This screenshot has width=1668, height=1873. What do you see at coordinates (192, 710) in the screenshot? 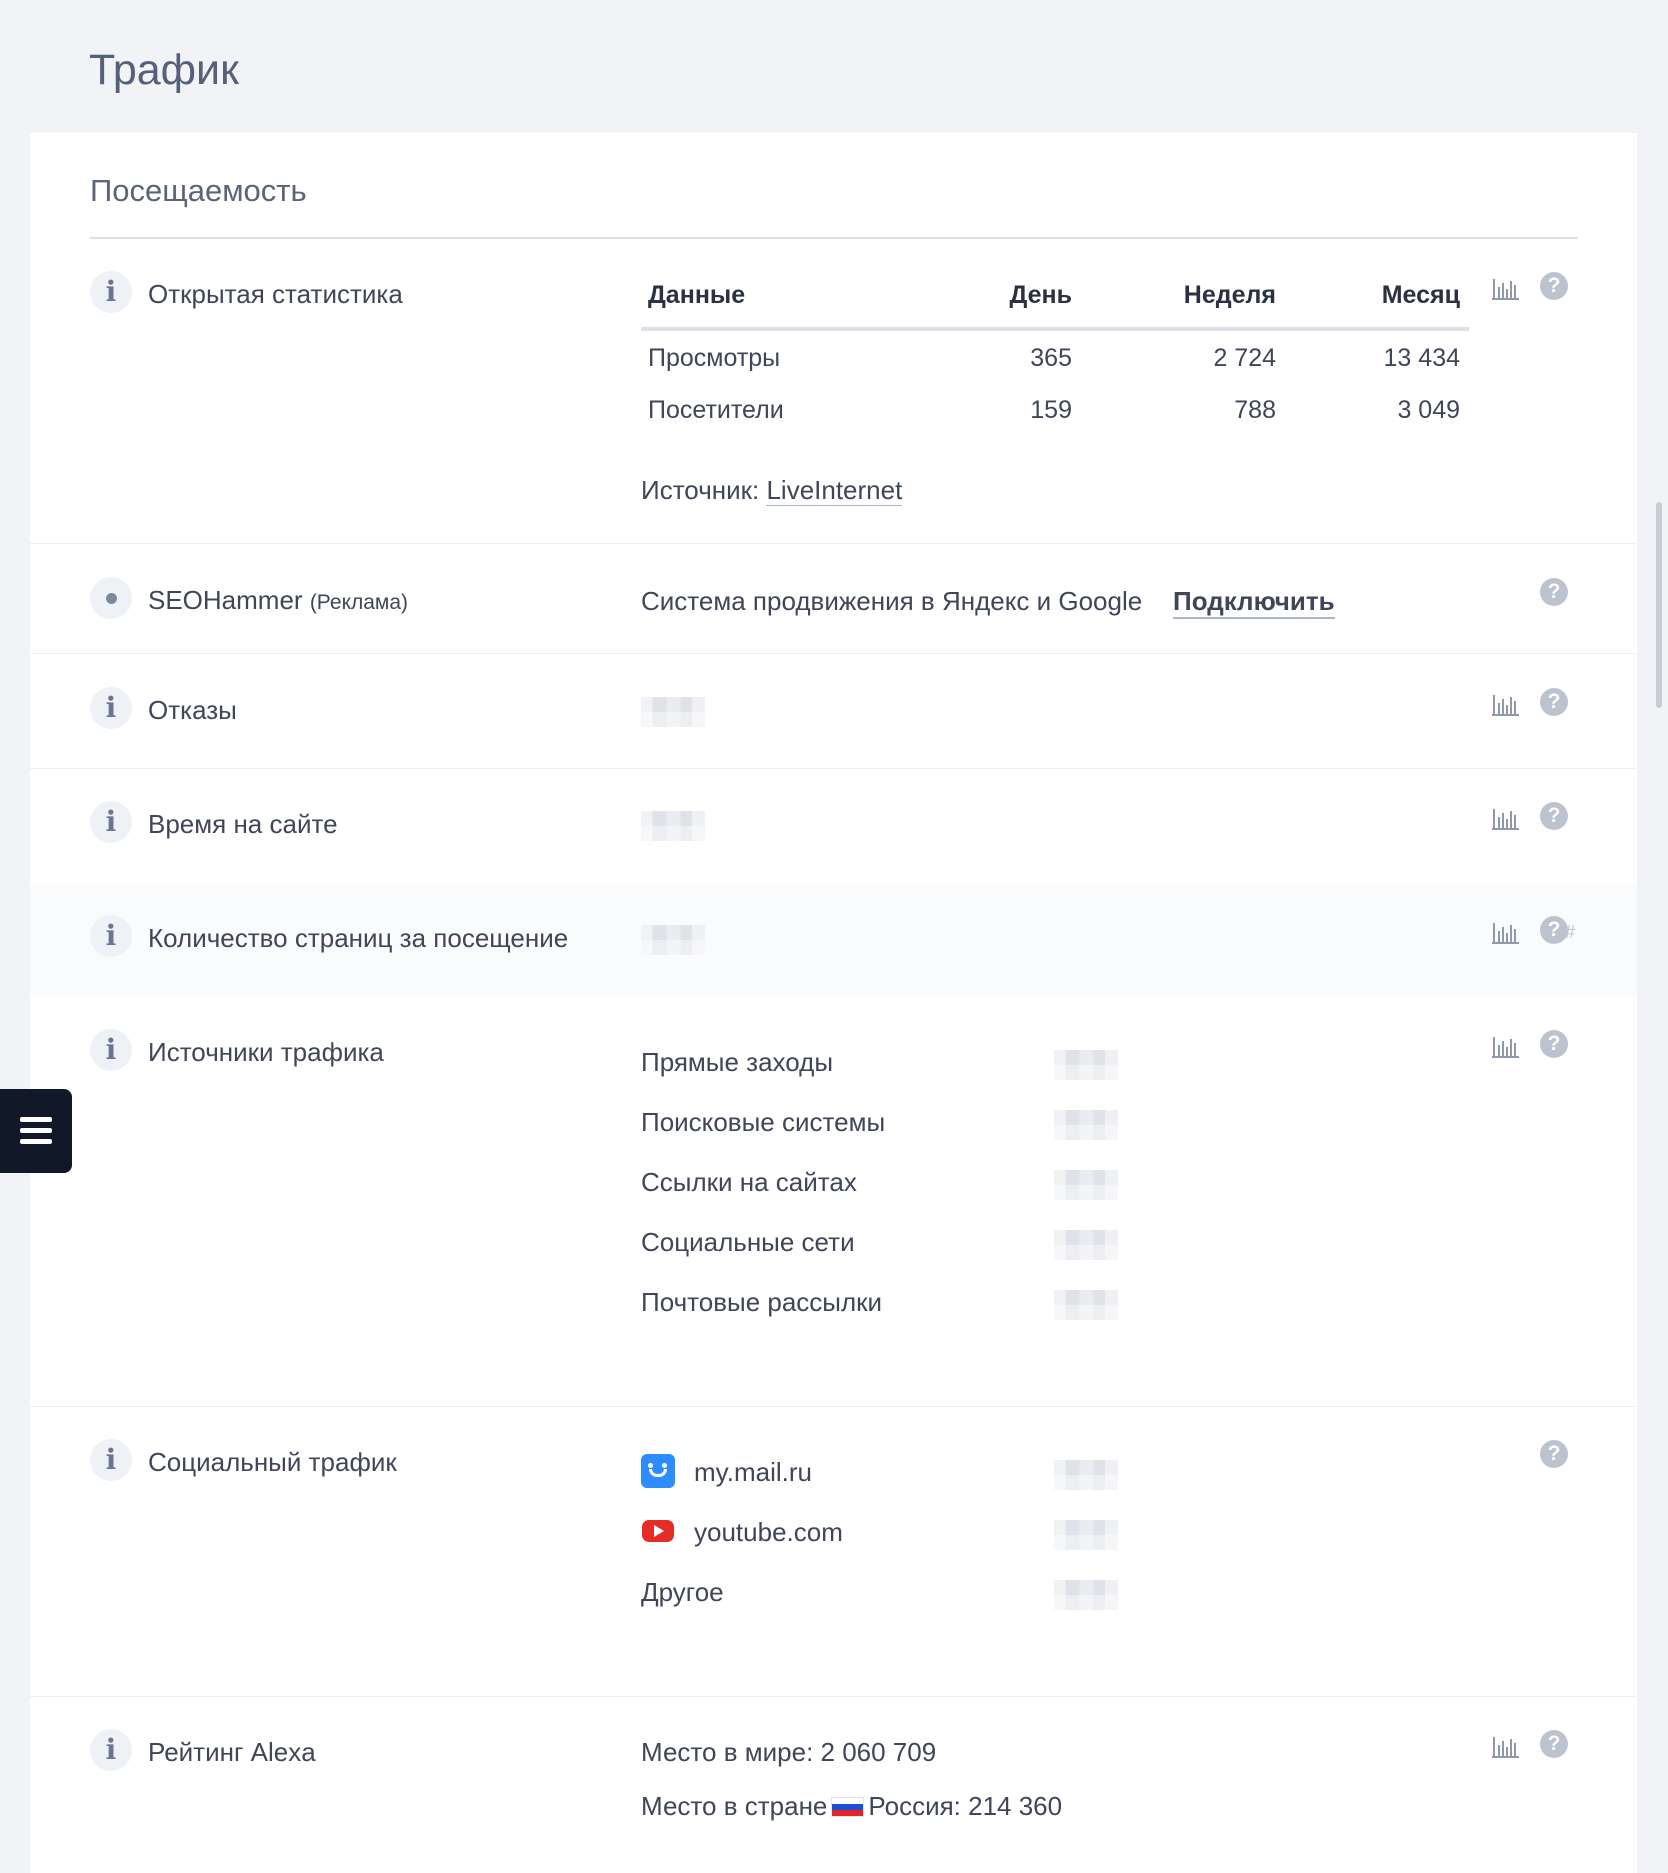
I see `bounce-label: Отказы` at bounding box center [192, 710].